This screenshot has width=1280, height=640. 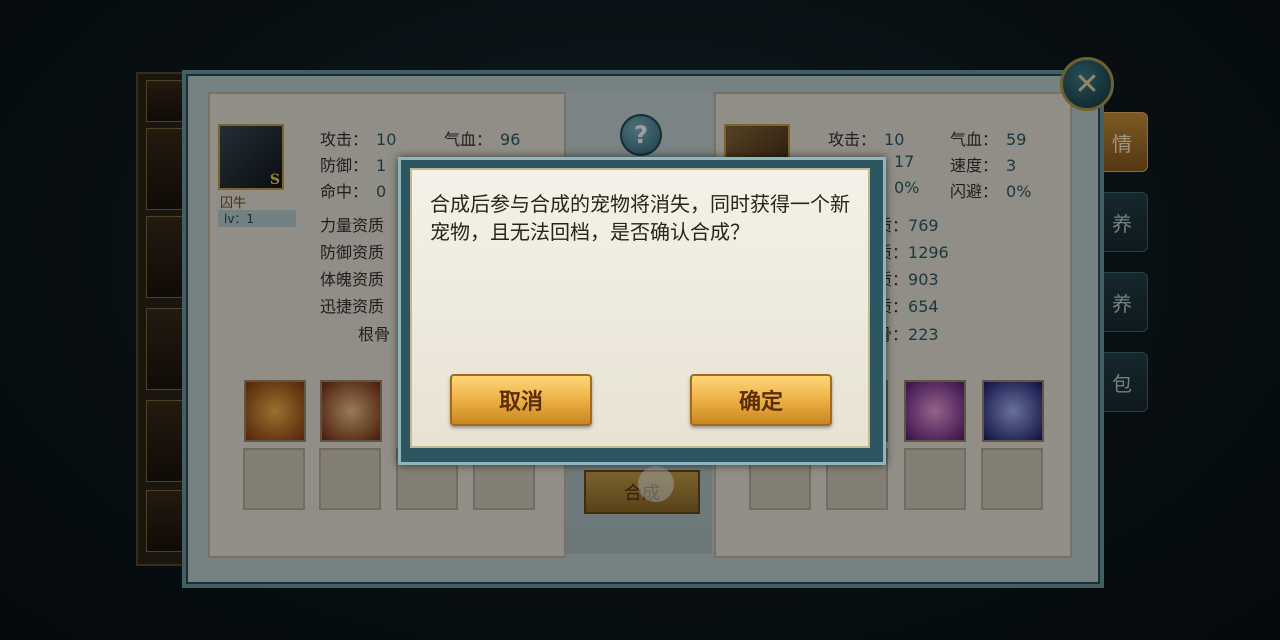 I want to click on cancel-button: 取消, so click(x=521, y=400).